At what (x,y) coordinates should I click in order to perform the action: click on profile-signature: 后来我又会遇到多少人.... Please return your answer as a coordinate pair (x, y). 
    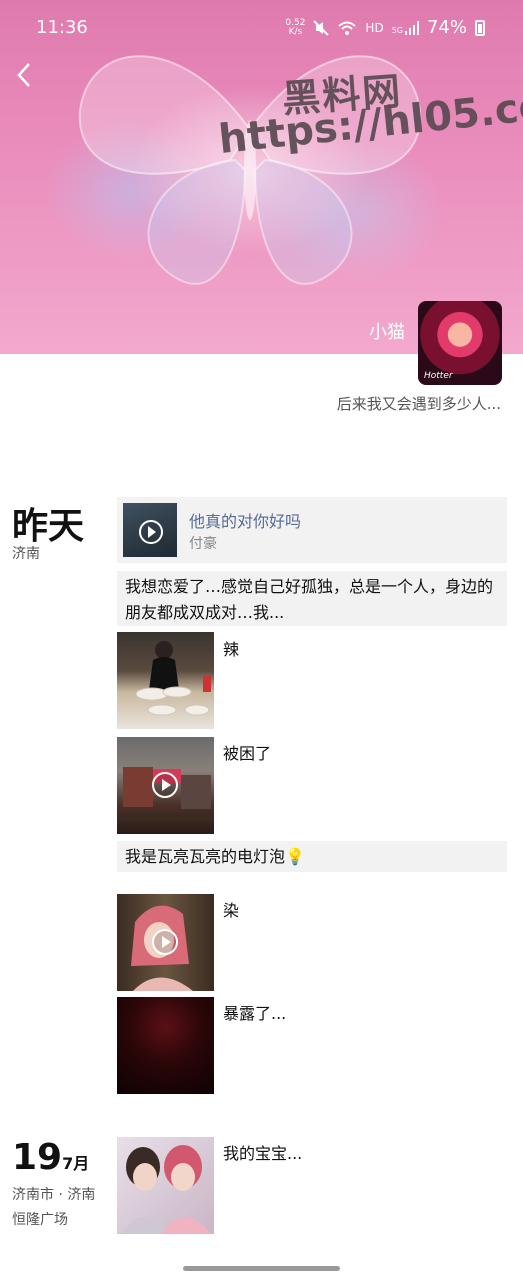
    Looking at the image, I should click on (418, 404).